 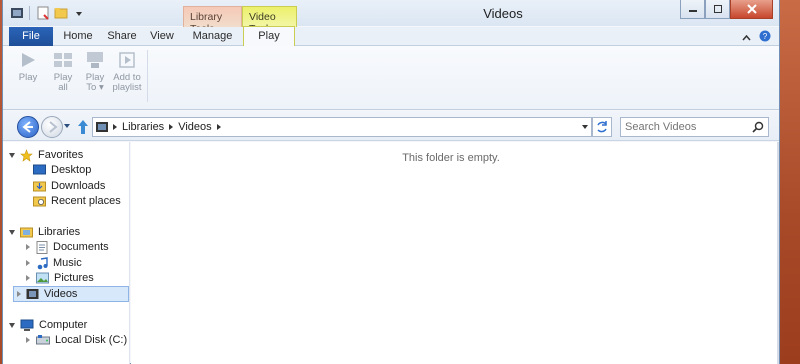 I want to click on library-tools-context-tab: Library Tools, so click(x=212, y=20).